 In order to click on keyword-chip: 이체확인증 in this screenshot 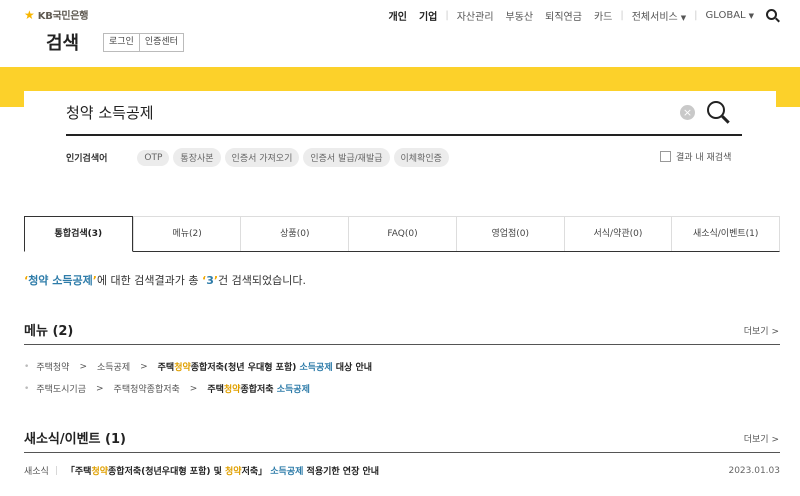, I will do `click(421, 157)`.